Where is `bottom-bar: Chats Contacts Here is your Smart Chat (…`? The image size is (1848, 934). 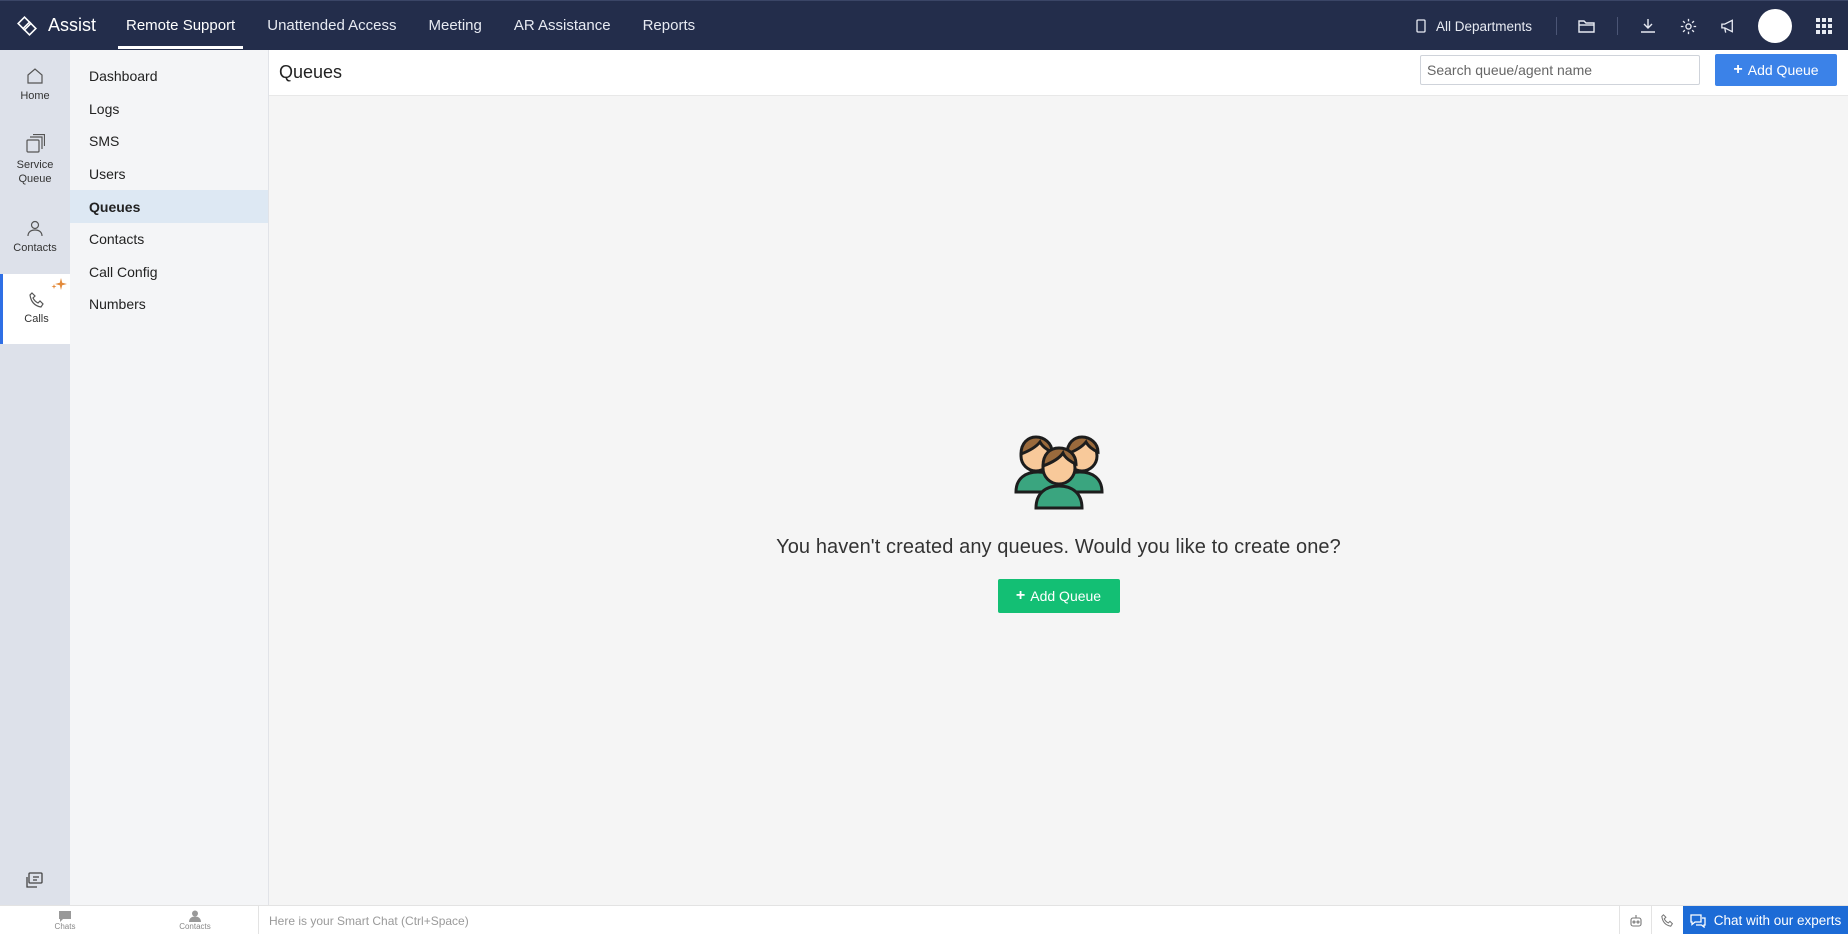 bottom-bar: Chats Contacts Here is your Smart Chat (… is located at coordinates (924, 919).